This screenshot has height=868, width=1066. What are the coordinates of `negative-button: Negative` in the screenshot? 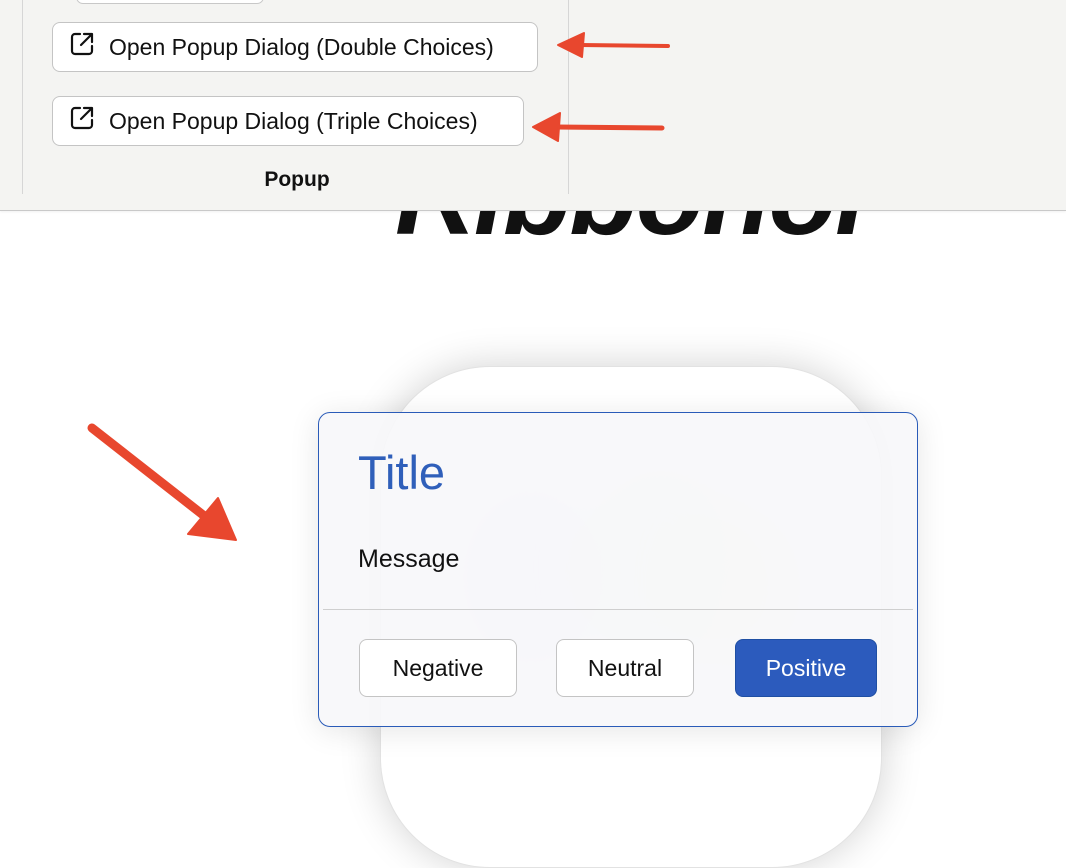 It's located at (438, 668).